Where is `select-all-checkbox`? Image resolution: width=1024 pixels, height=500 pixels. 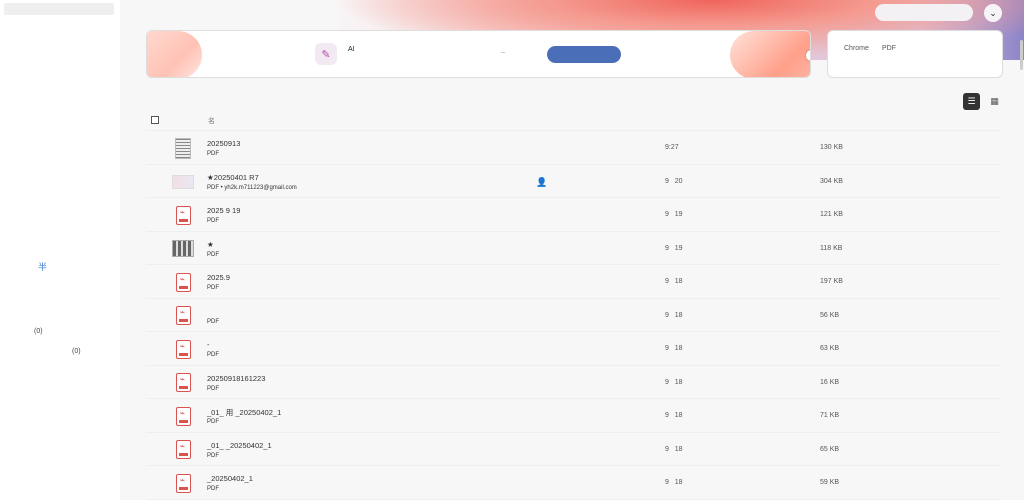 select-all-checkbox is located at coordinates (155, 120).